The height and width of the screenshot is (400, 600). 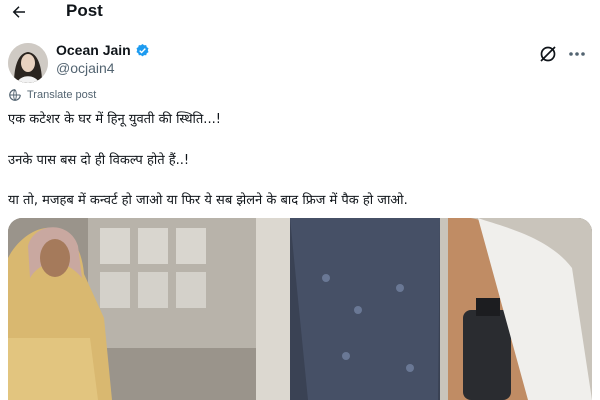 I want to click on more-horizontal-icon, so click(x=577, y=54).